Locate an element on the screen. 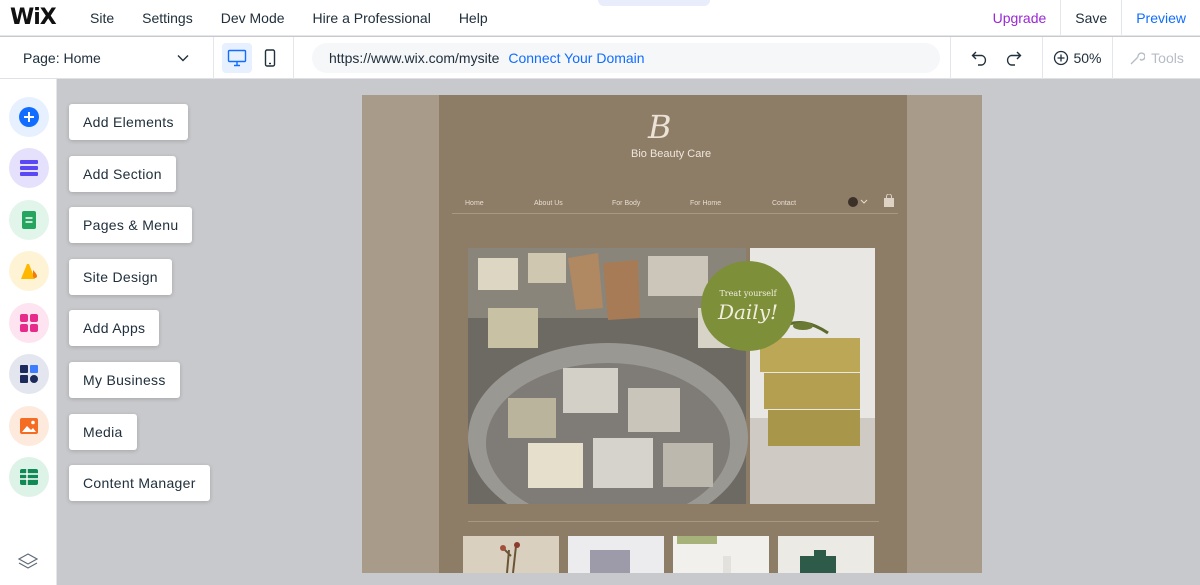  tools-button: Tools is located at coordinates (1156, 58).